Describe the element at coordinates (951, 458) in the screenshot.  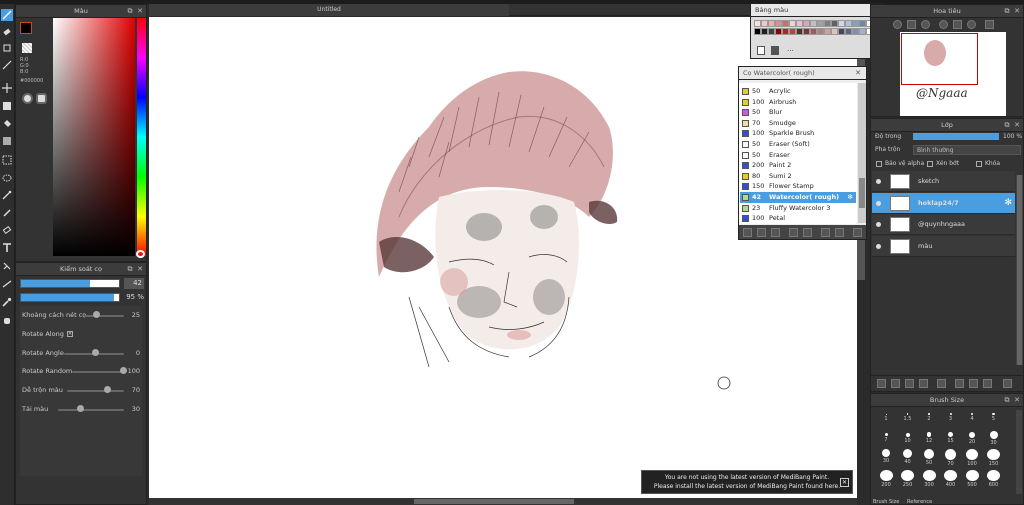
I see `brush-size-preset: 70` at that location.